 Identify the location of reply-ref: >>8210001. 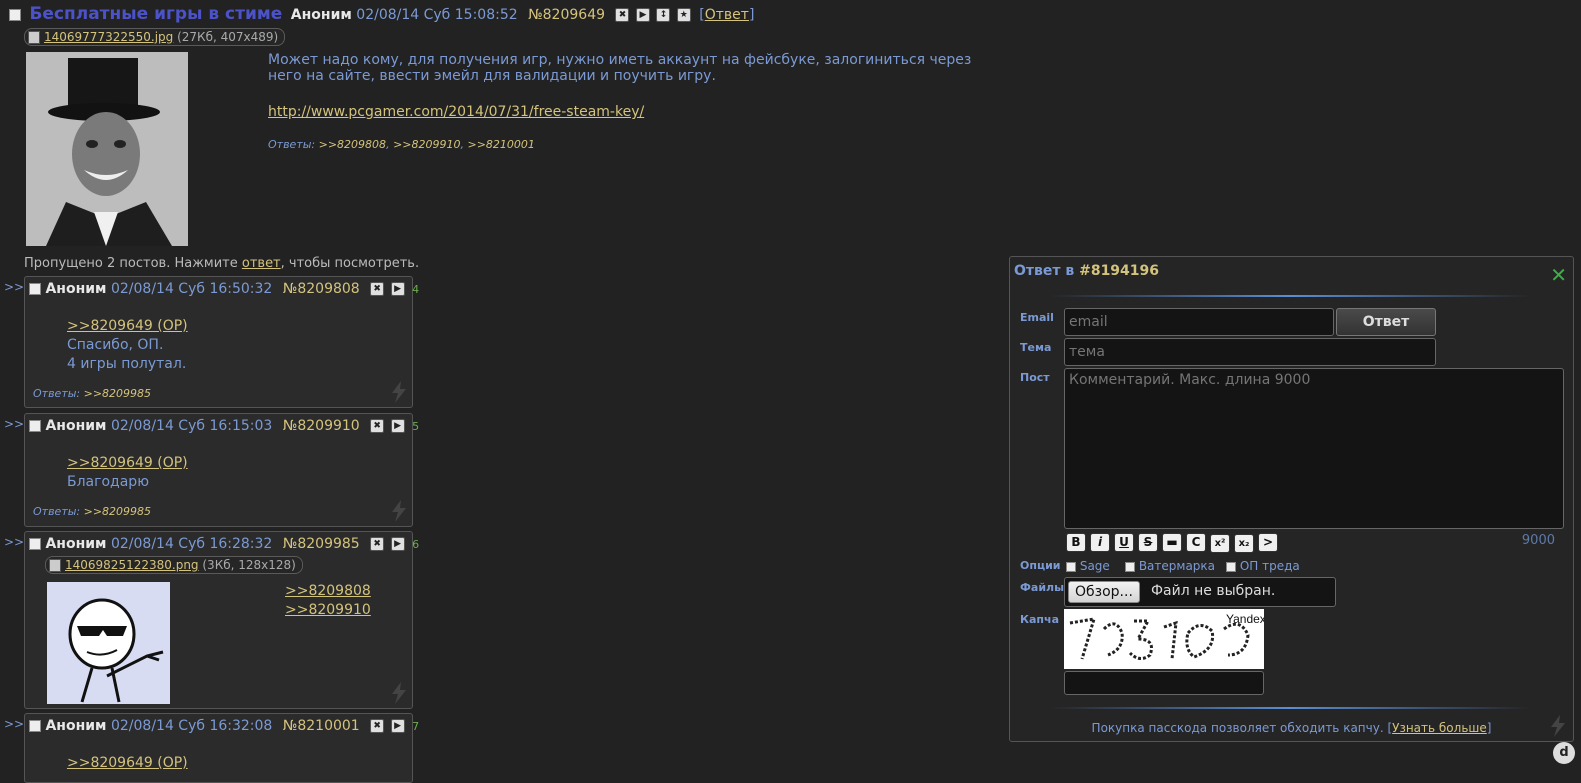
(501, 144).